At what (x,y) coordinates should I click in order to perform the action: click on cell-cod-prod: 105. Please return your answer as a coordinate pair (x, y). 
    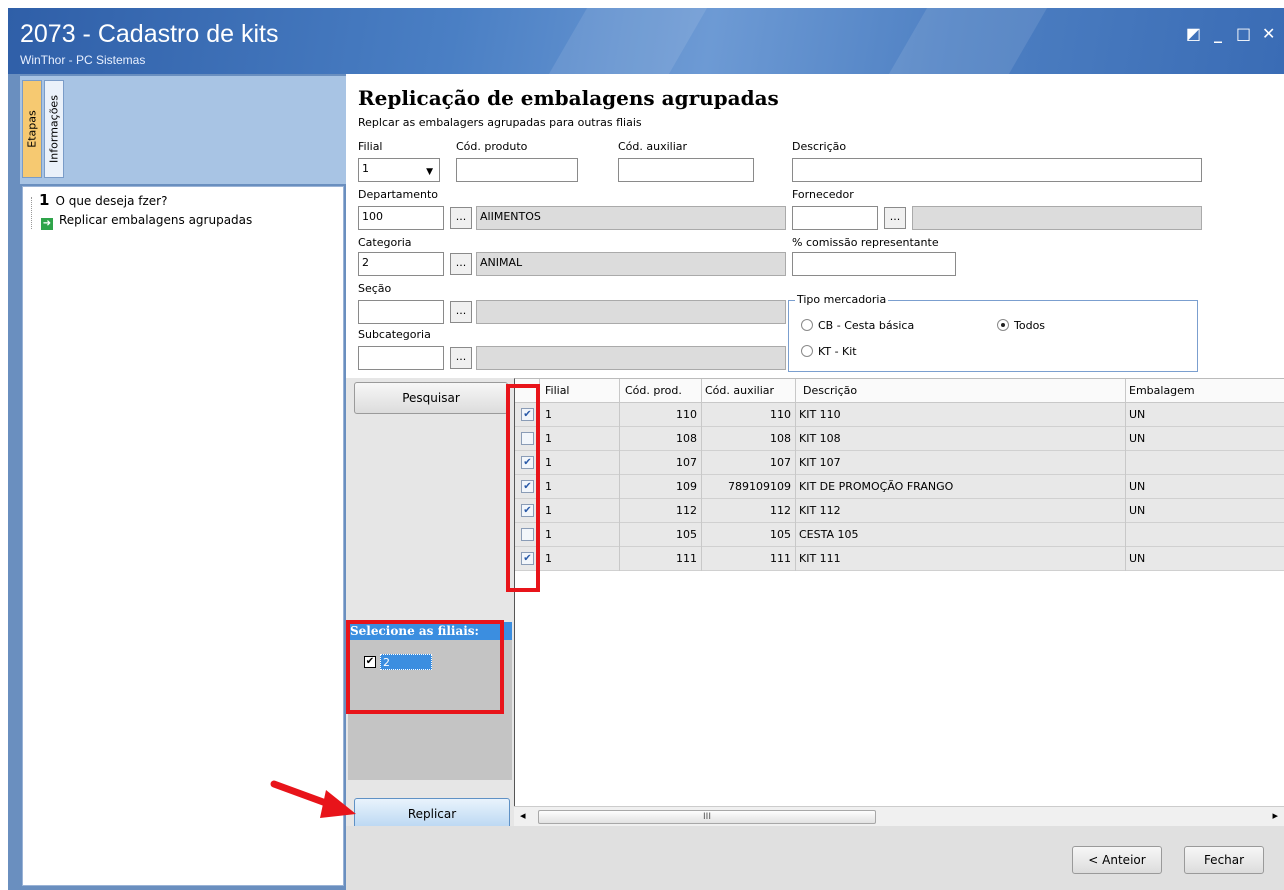
    Looking at the image, I should click on (686, 534).